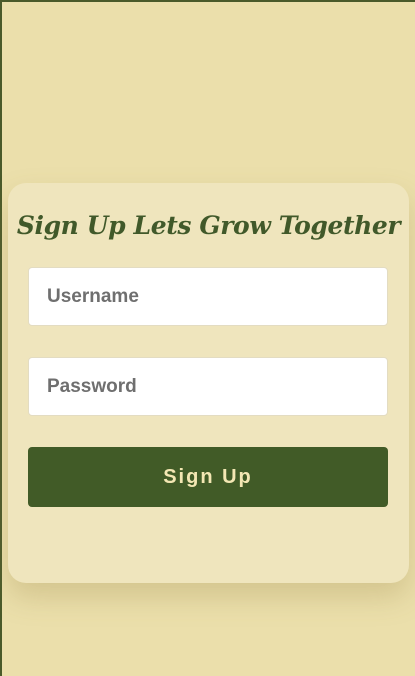 The image size is (415, 676). Describe the element at coordinates (208, 296) in the screenshot. I see `username-input` at that location.